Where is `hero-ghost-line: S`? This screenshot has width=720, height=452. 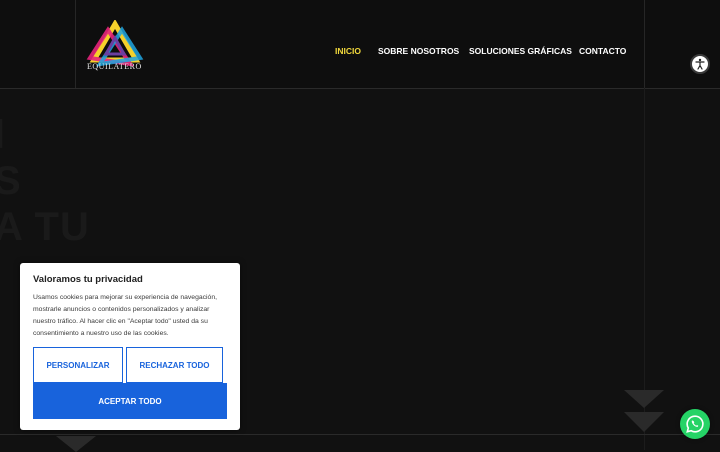 hero-ghost-line: S is located at coordinates (11, 181).